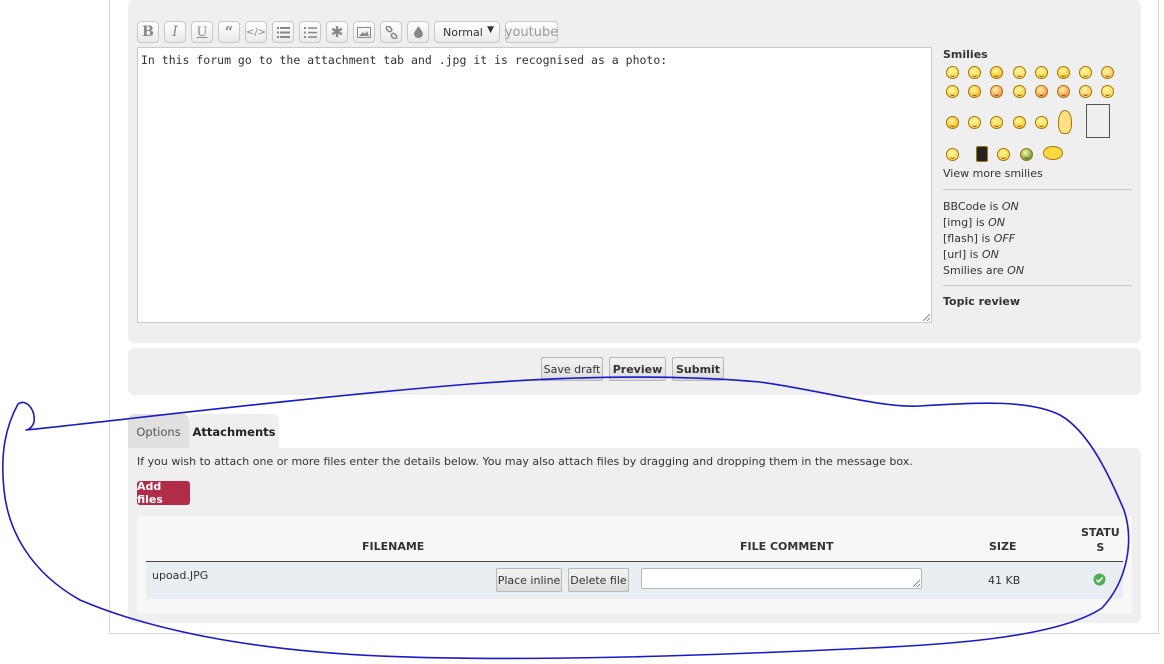 The width and height of the screenshot is (1164, 664). I want to click on quote-icon: “, so click(229, 32).